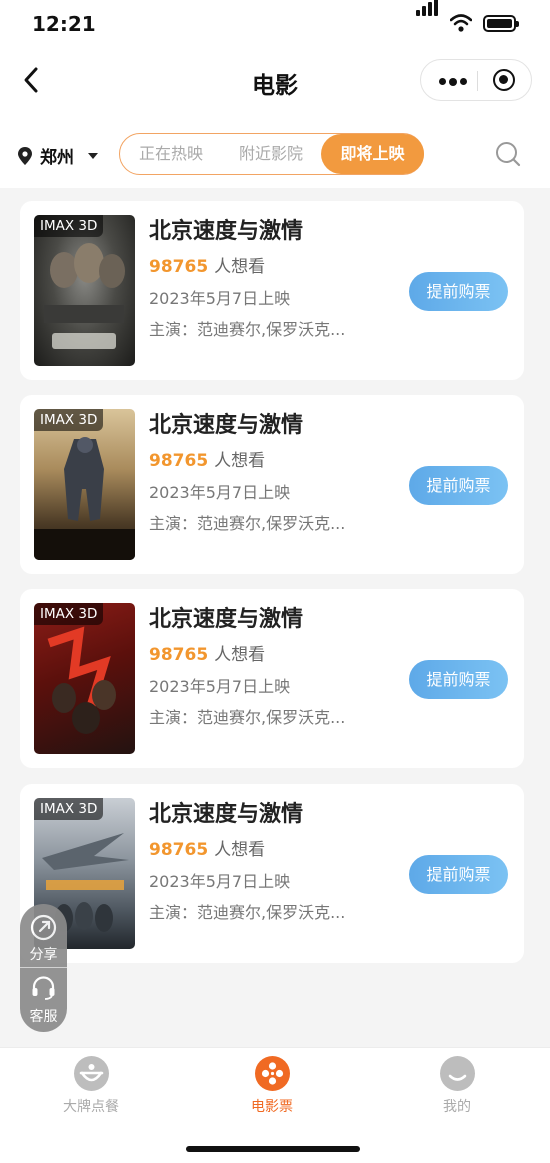  What do you see at coordinates (91, 1107) in the screenshot?
I see `tabbar-label: 大牌点餐` at bounding box center [91, 1107].